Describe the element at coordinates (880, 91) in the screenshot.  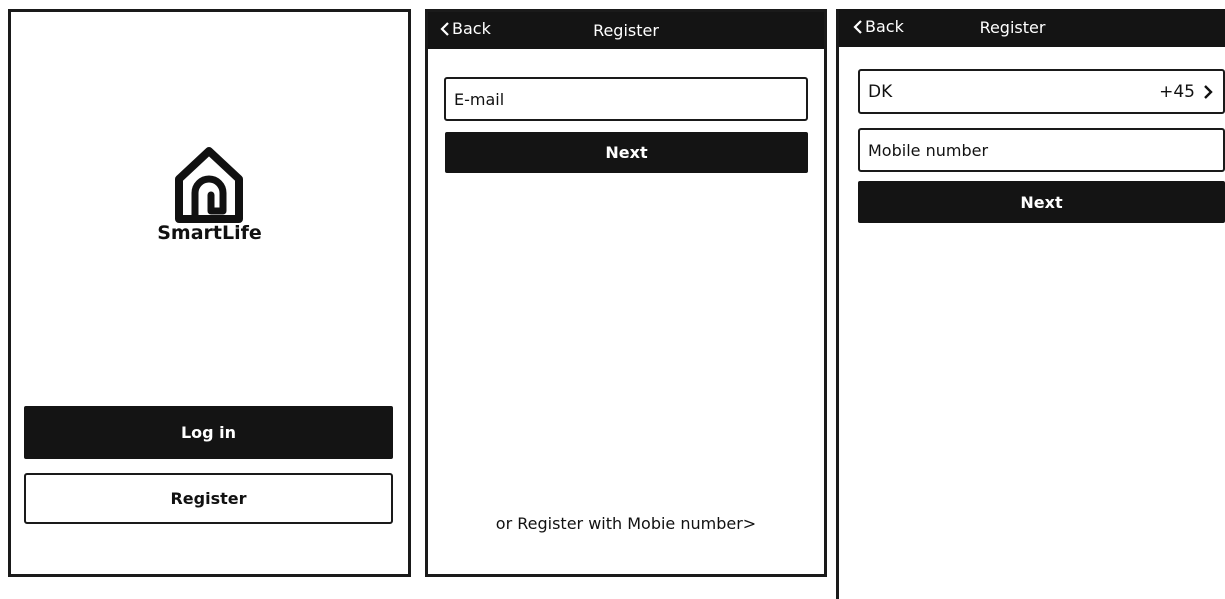
I see `country-code: DK` at that location.